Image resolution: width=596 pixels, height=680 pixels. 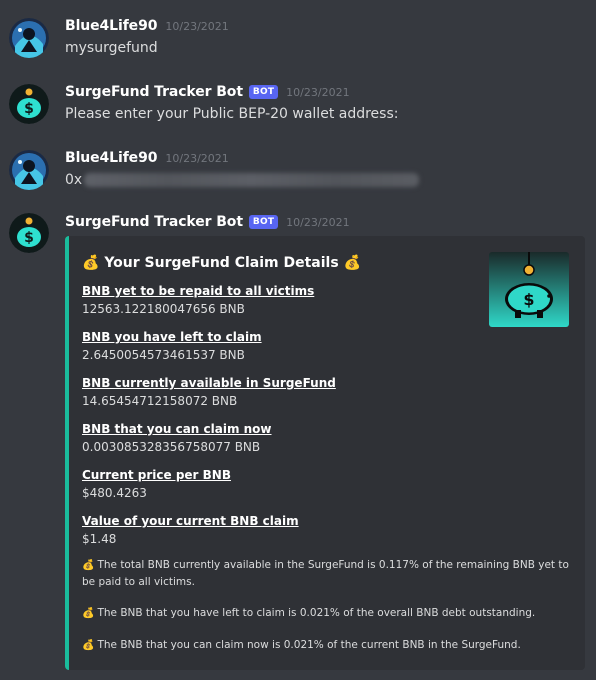 I want to click on field-name: BNB you have left to claim, so click(x=172, y=337).